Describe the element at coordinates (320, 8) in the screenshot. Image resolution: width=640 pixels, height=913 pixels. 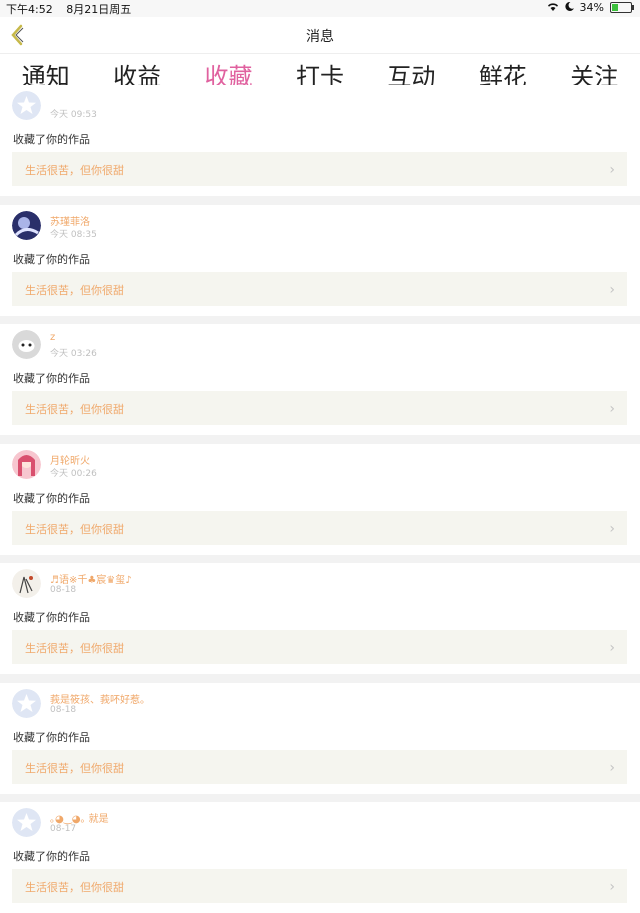
I see `status-bar: 下午4:52 8月21日周五 34%` at that location.